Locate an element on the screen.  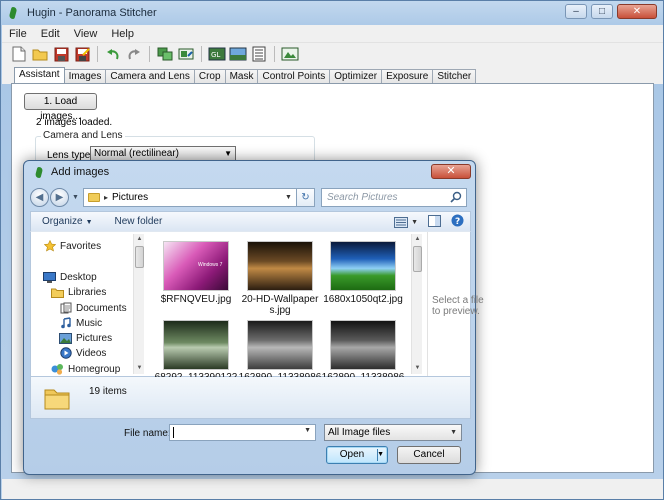
window-title: Hugin - Panorama Stitcher is located at coordinates (92, 13).